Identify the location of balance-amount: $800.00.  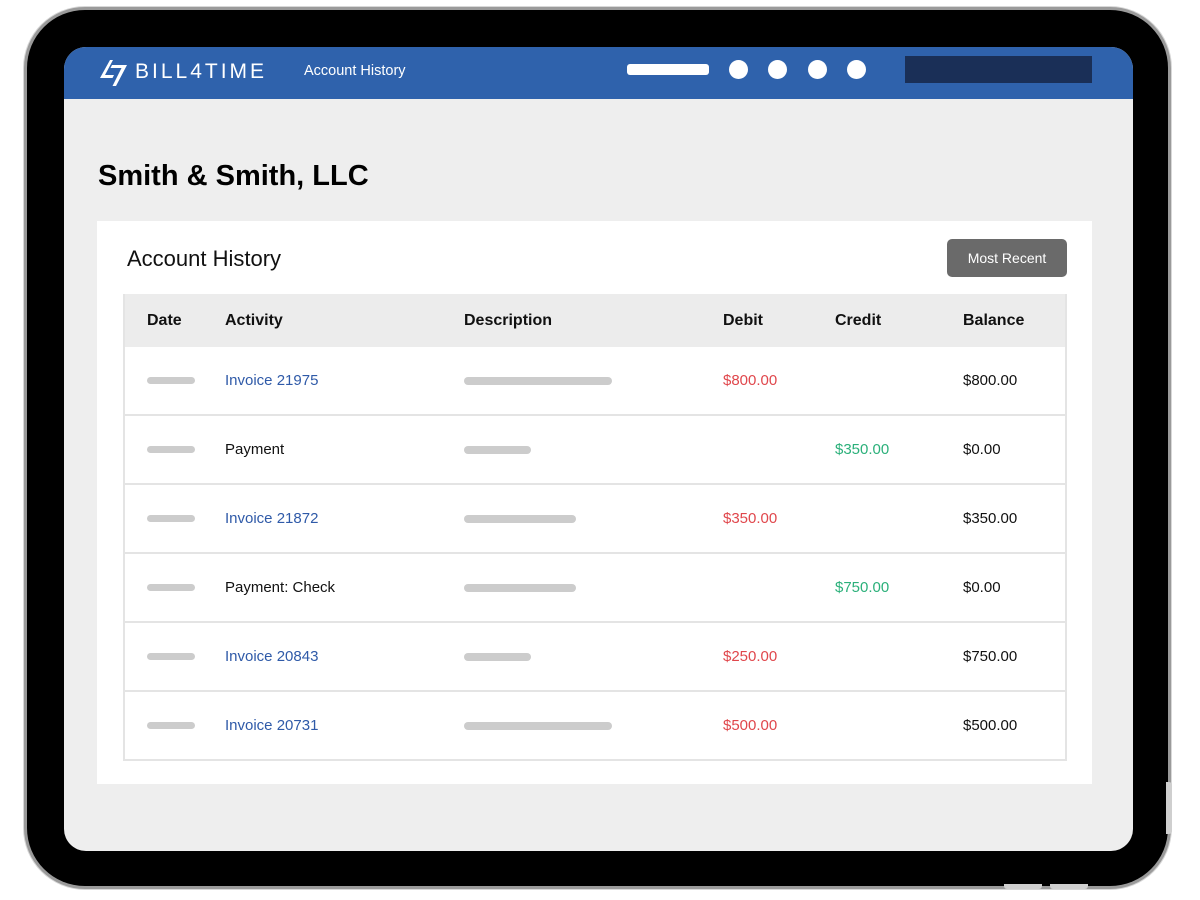
(990, 380).